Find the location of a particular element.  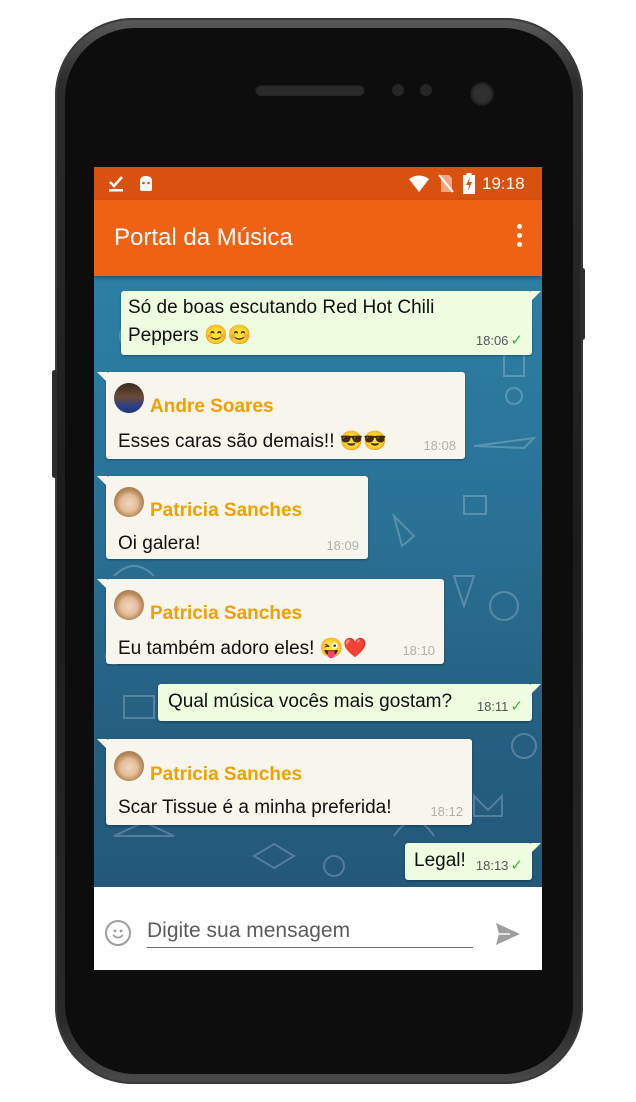

overflow-menu-icon is located at coordinates (520, 238).